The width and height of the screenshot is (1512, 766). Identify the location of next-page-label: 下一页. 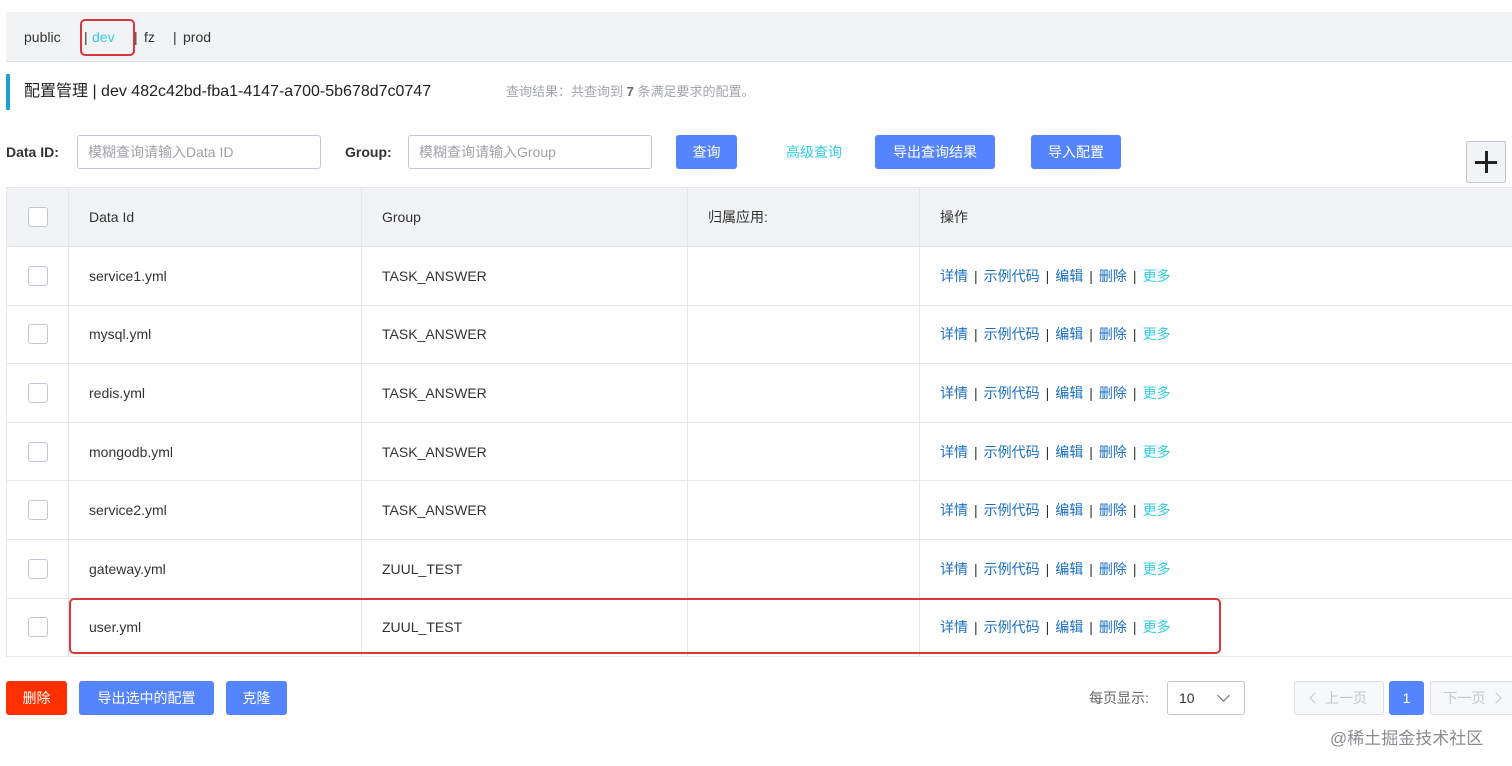
(1464, 698).